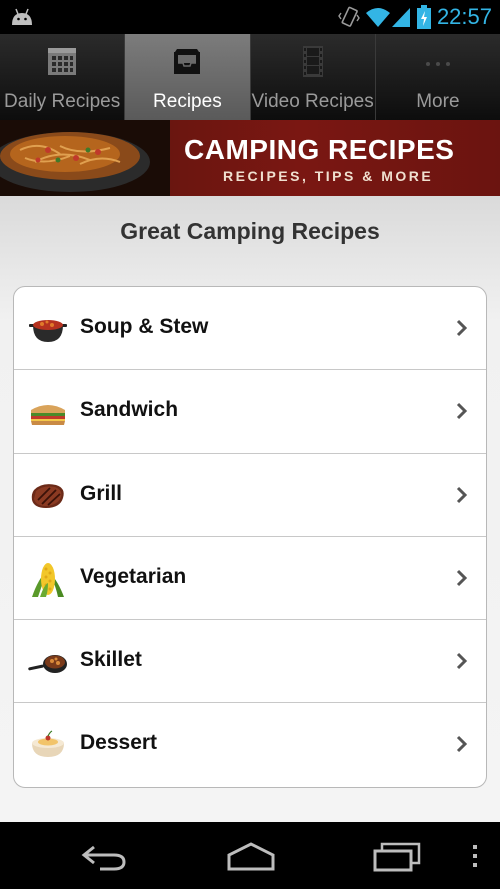  Describe the element at coordinates (187, 61) in the screenshot. I see `inbox-icon` at that location.